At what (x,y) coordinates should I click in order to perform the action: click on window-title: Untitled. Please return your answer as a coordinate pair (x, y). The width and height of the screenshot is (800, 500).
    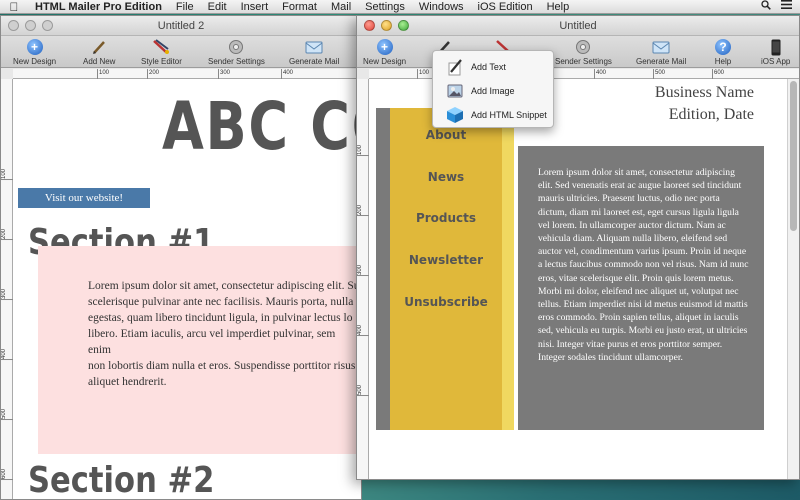
    Looking at the image, I should click on (578, 26).